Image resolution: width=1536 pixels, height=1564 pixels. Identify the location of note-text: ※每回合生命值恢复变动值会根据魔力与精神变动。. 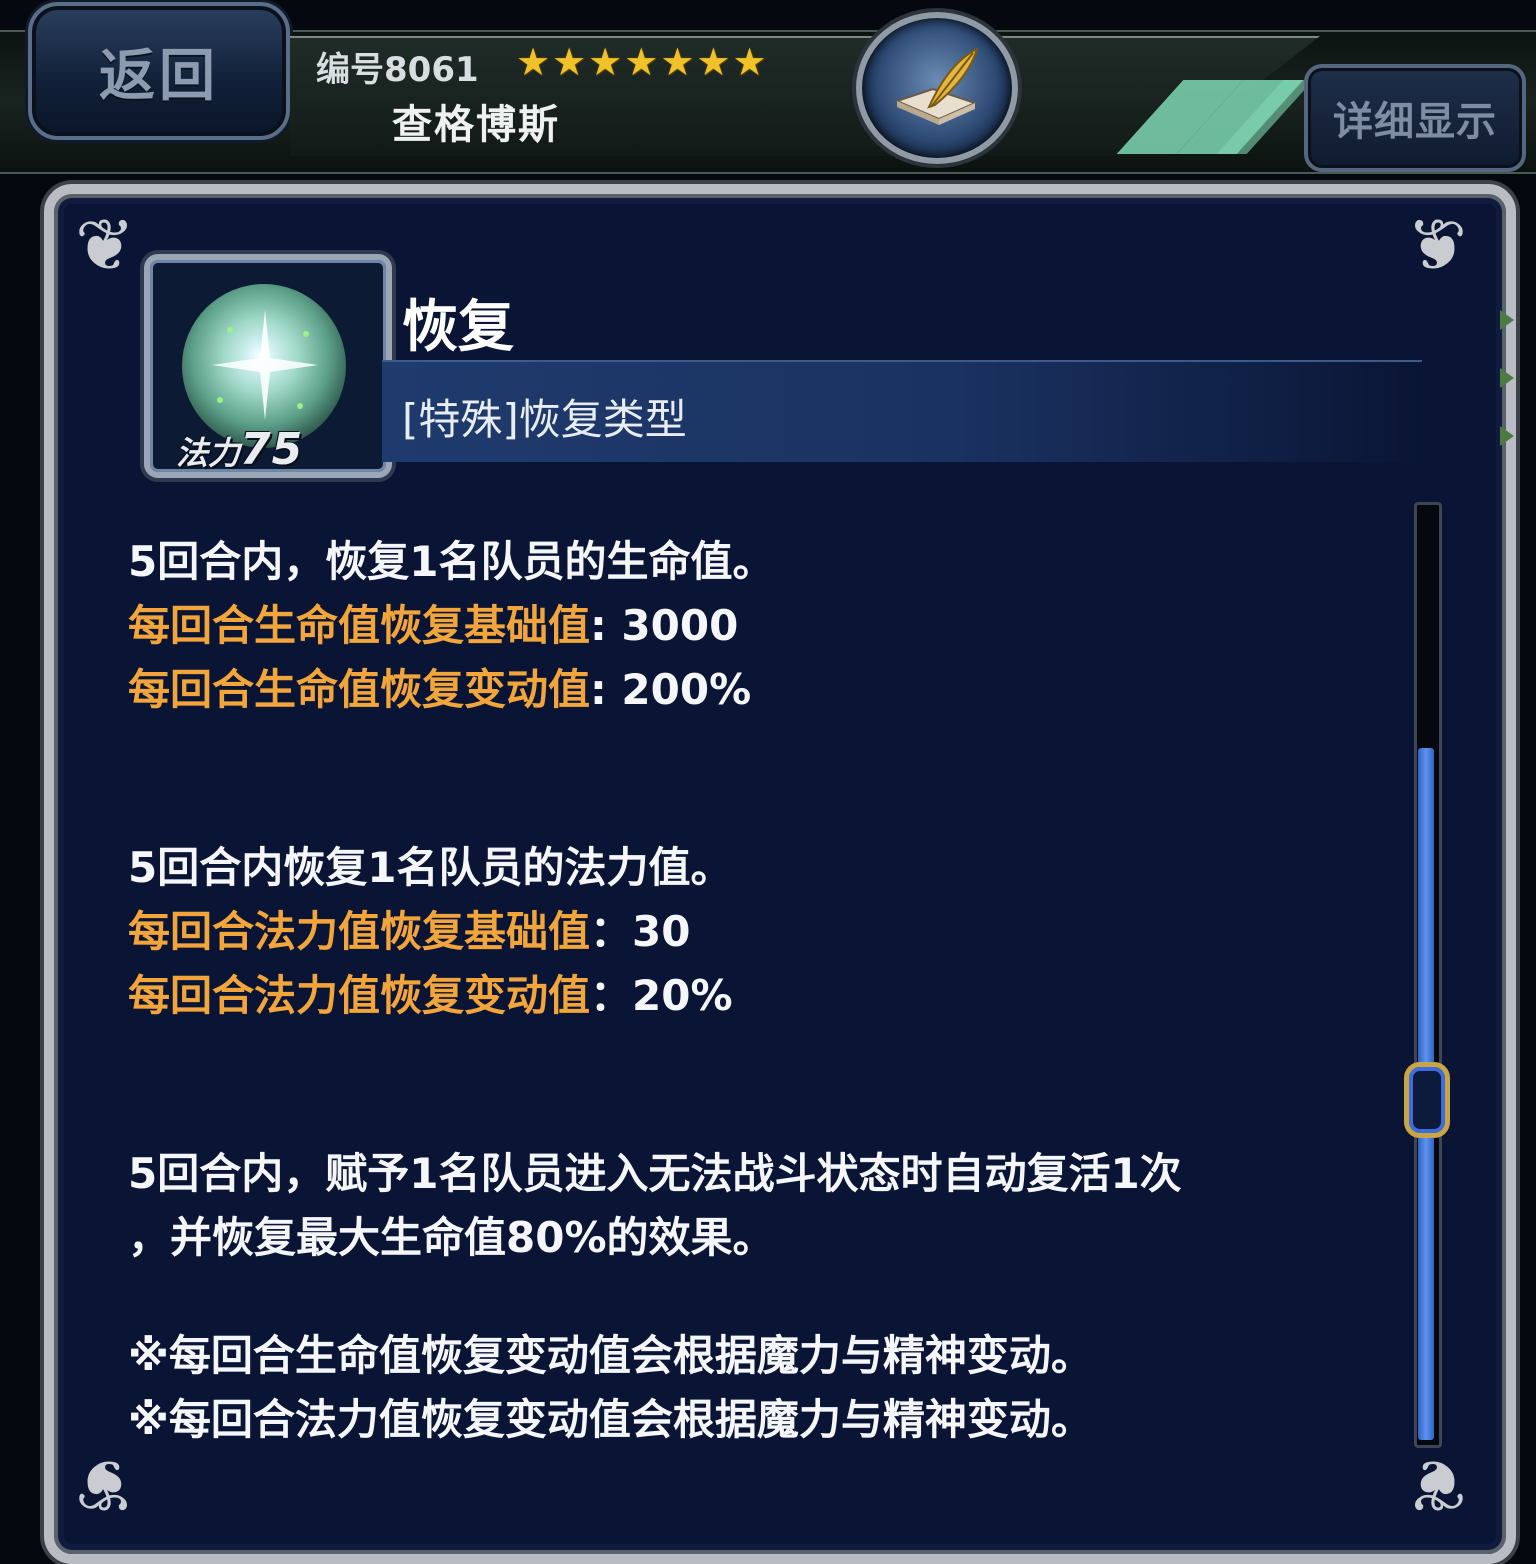
(610, 1355).